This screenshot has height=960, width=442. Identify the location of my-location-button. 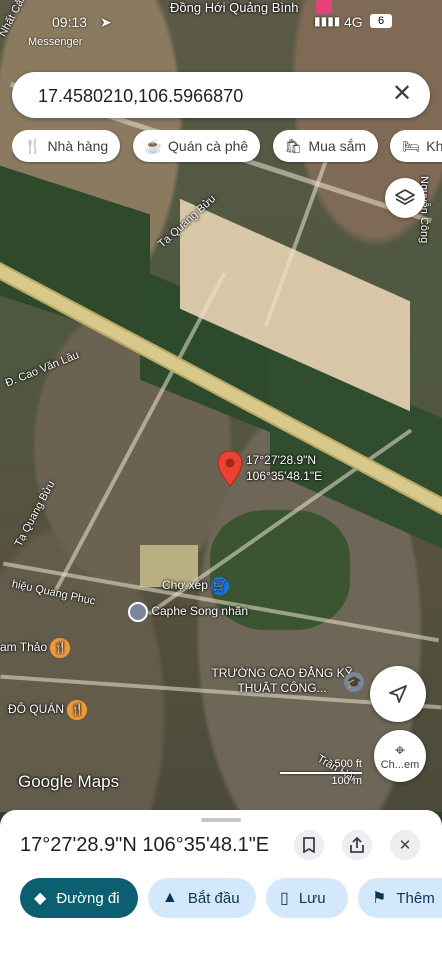
(398, 694).